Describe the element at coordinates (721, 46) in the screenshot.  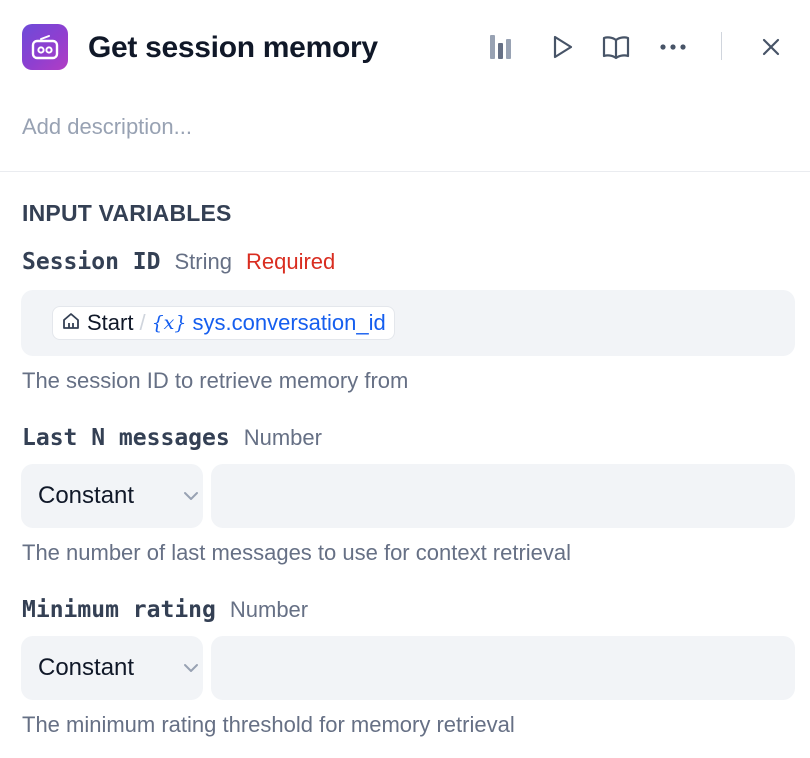
I see `header-divider` at that location.